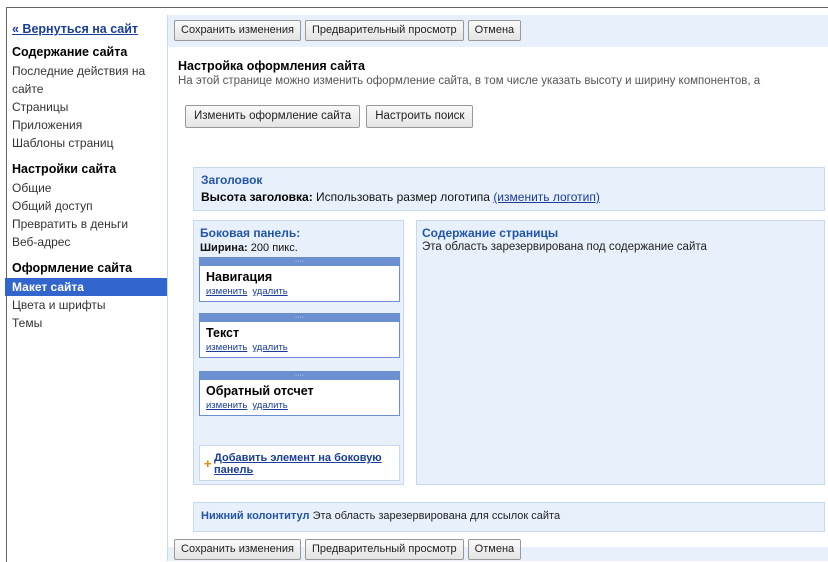 Image resolution: width=828 pixels, height=562 pixels. Describe the element at coordinates (86, 323) in the screenshot. I see `sidebar-item-themes: Темы` at that location.